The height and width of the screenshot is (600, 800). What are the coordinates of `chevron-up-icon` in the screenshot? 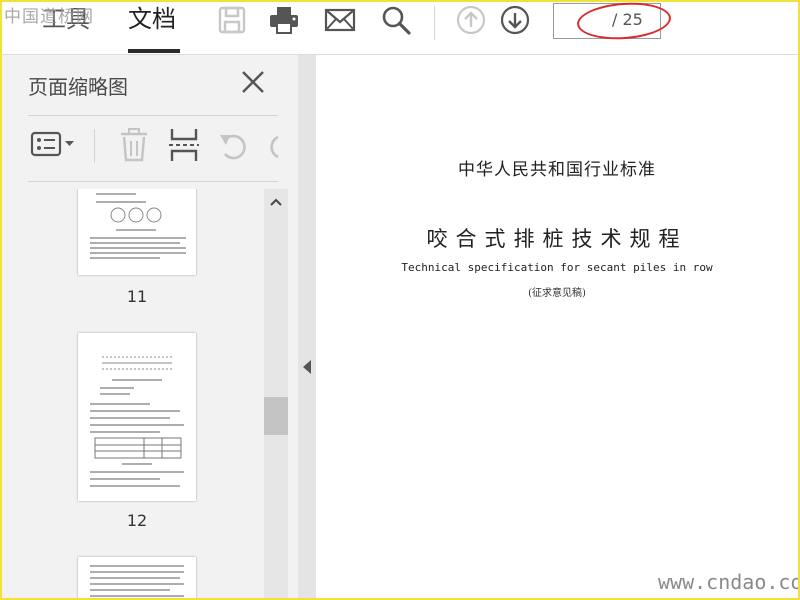 It's located at (276, 202).